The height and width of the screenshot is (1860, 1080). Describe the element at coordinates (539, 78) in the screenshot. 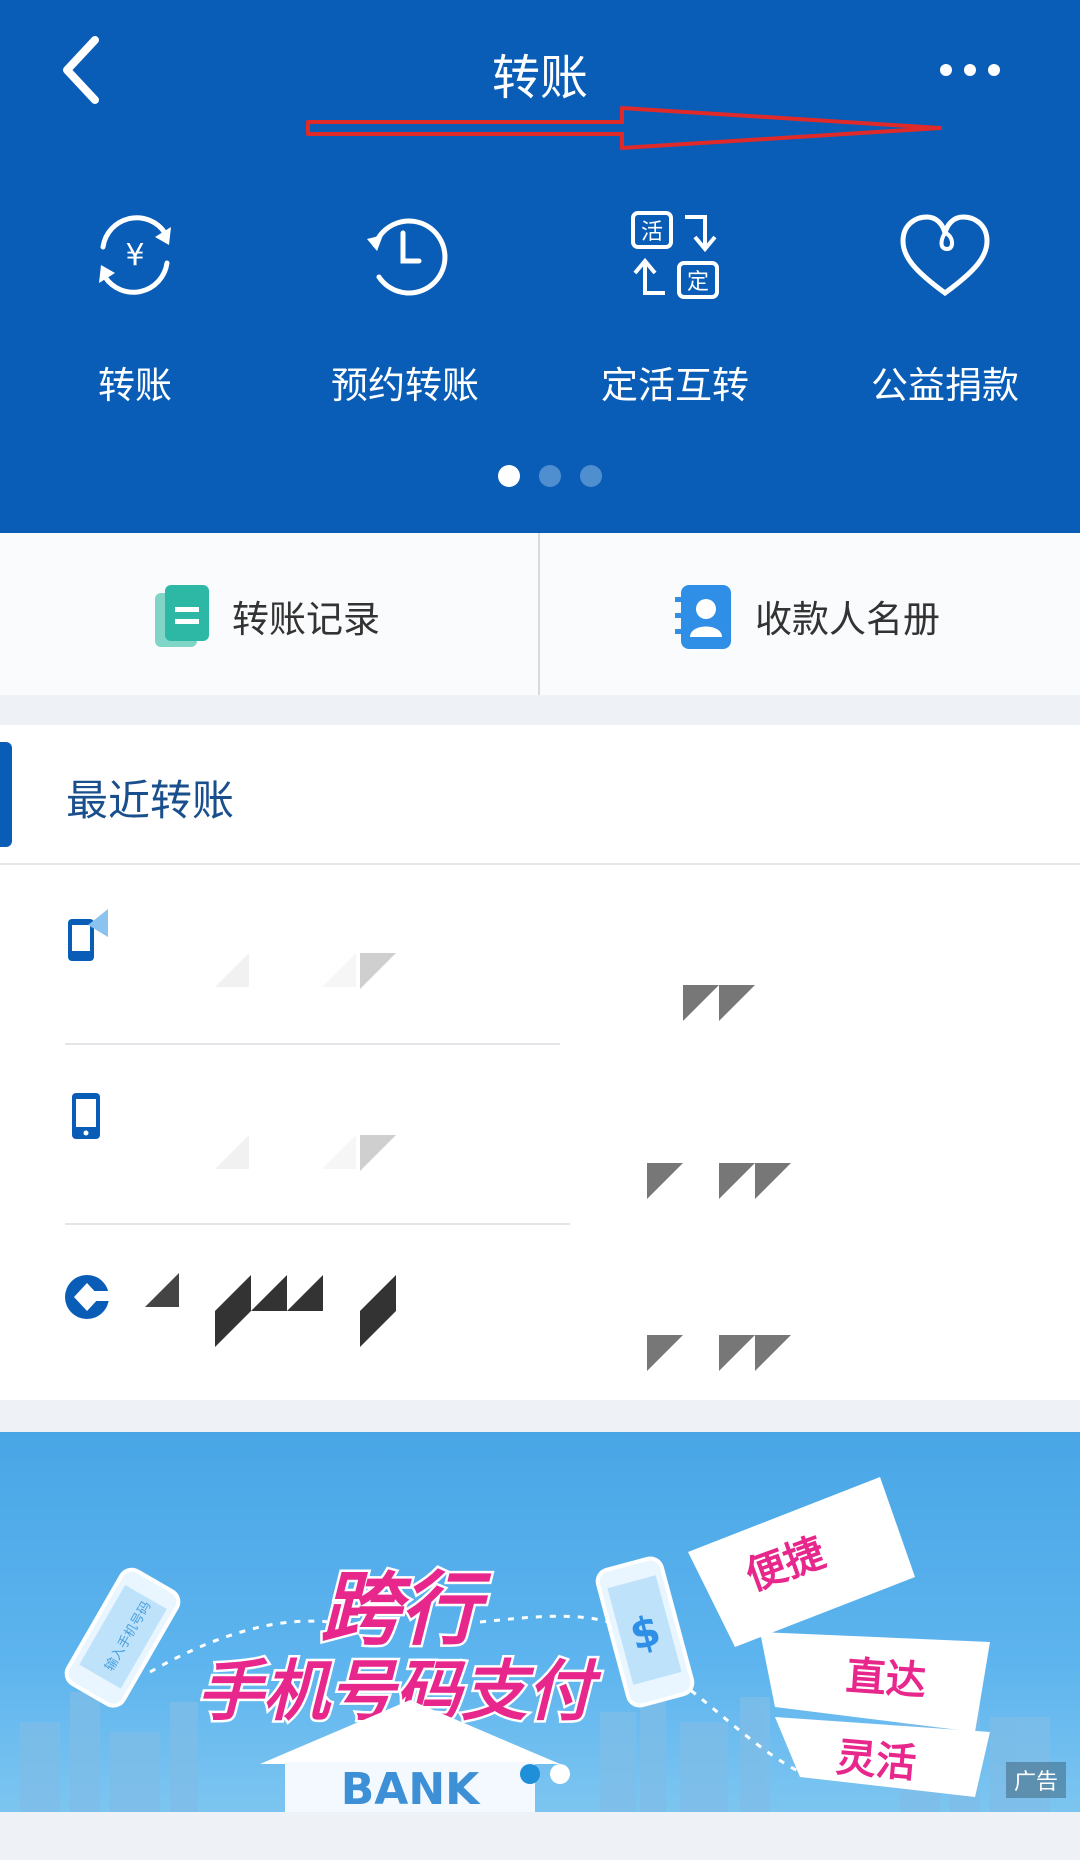

I see `page-title: 转账` at that location.